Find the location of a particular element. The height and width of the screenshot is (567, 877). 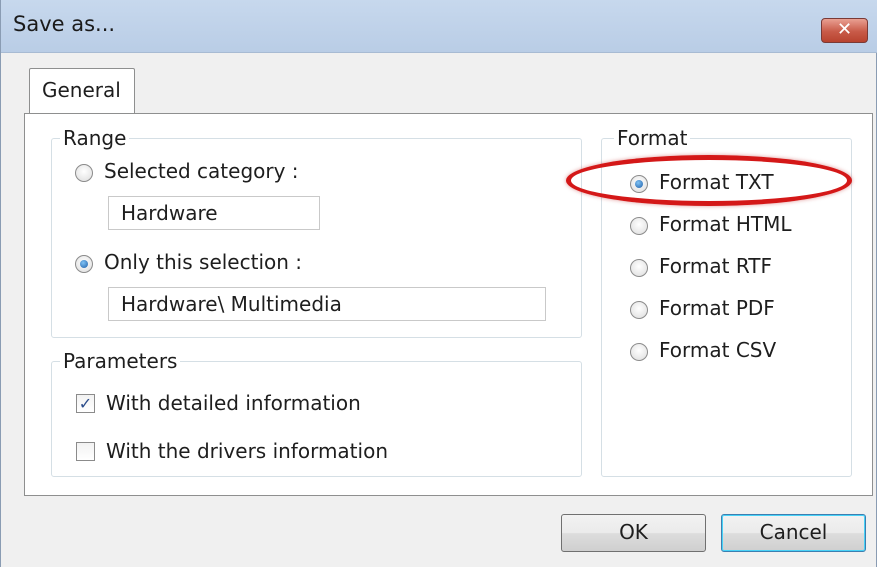

ok-button: OK is located at coordinates (633, 533).